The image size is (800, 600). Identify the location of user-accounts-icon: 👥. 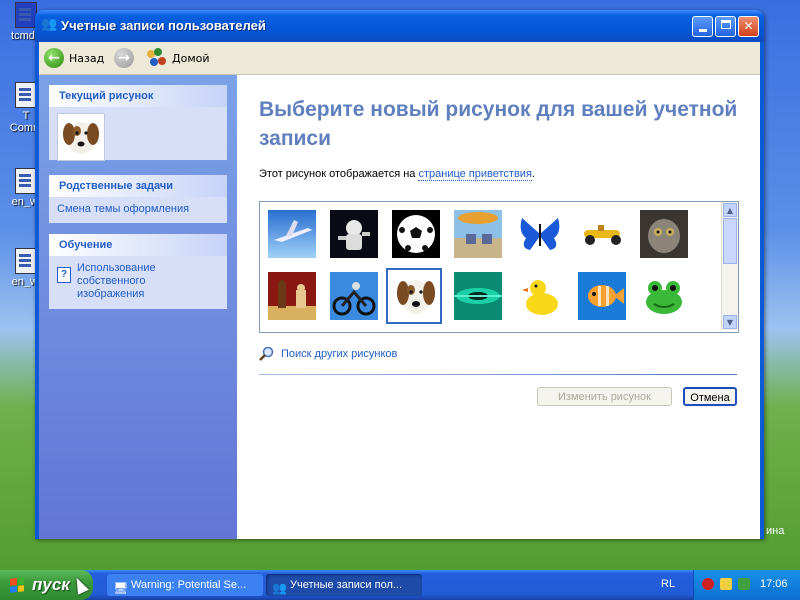
(49, 24).